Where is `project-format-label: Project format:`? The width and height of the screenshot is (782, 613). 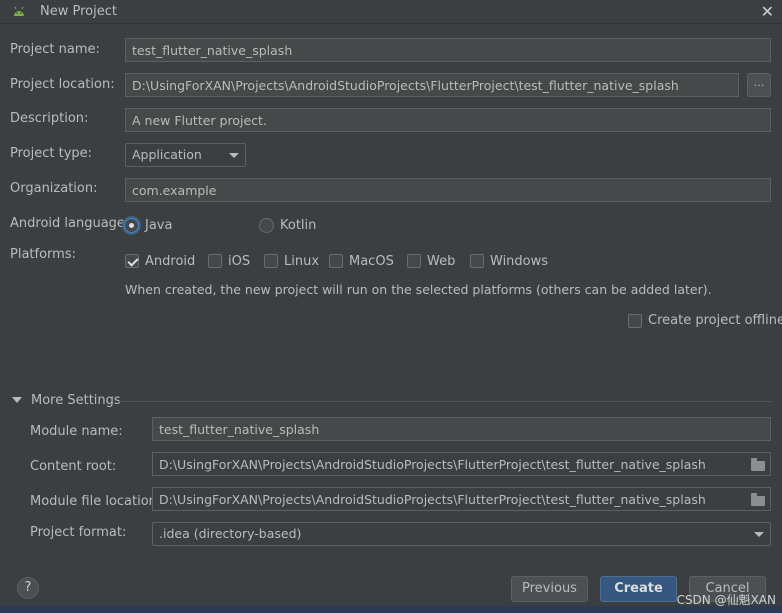
project-format-label: Project format: is located at coordinates (78, 532).